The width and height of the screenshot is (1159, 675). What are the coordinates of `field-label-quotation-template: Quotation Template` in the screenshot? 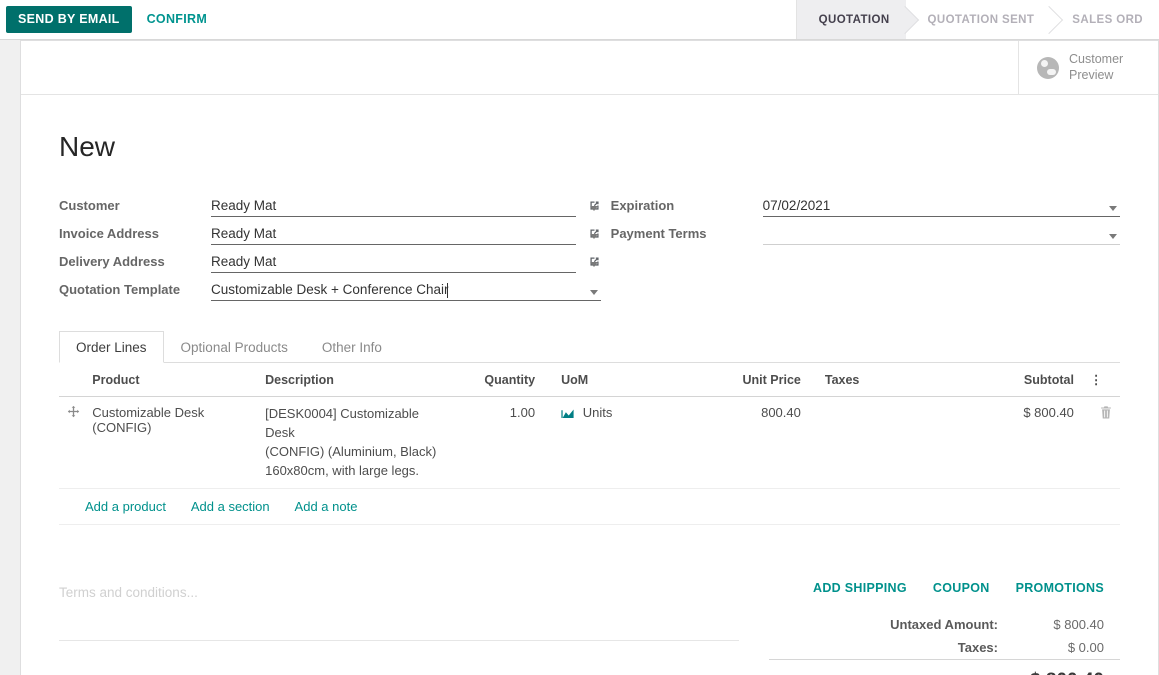 It's located at (120, 289).